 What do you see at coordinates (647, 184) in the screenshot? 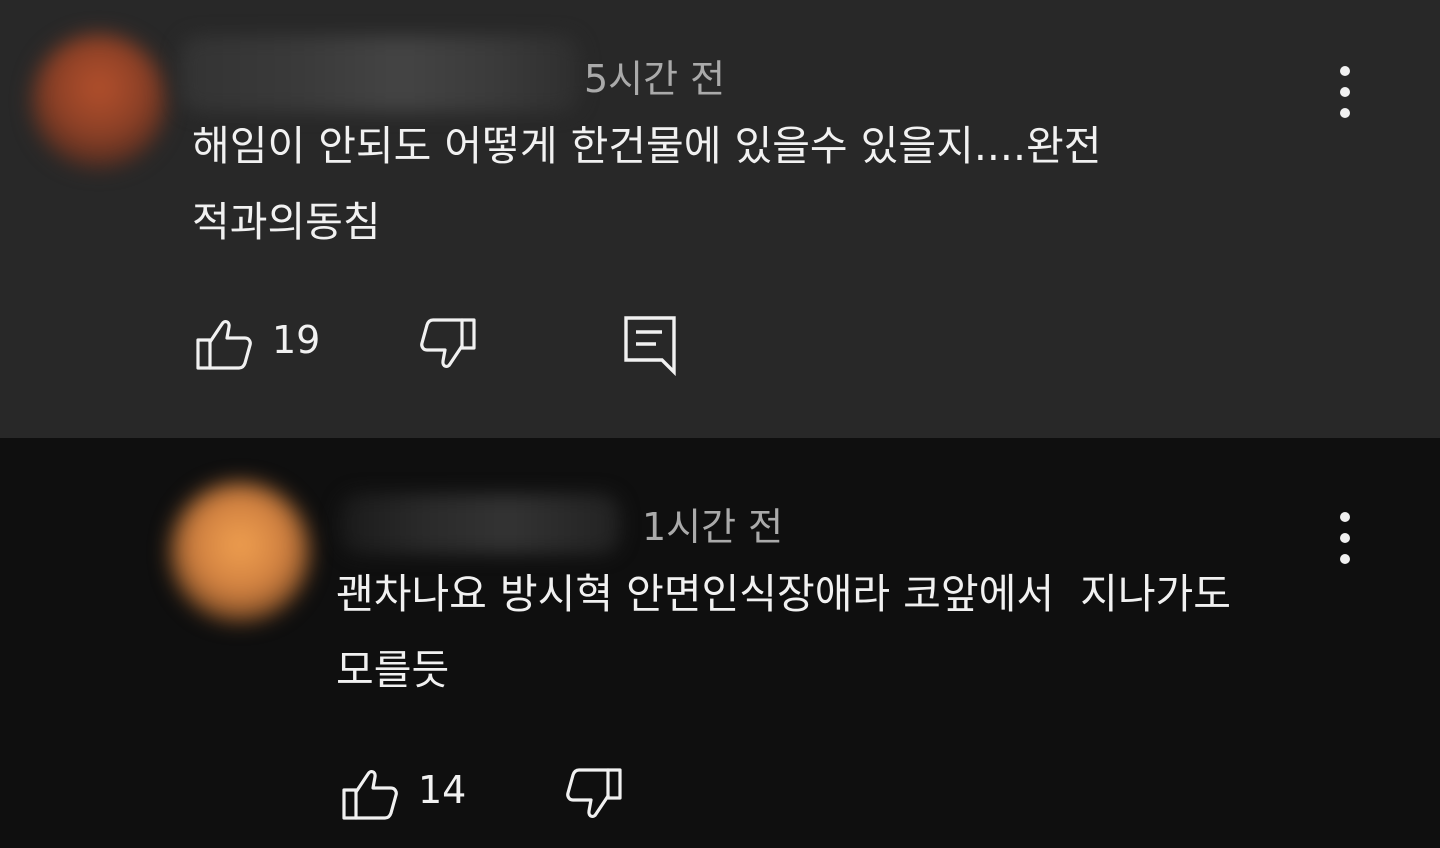
I see `comment-text: 해임이 안되도 어떻게 한건물에 있을수 있을지....완전 적과의동침` at bounding box center [647, 184].